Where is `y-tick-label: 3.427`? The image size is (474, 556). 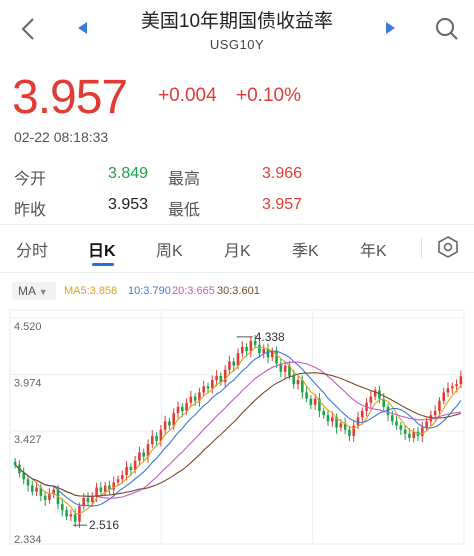 y-tick-label: 3.427 is located at coordinates (28, 440).